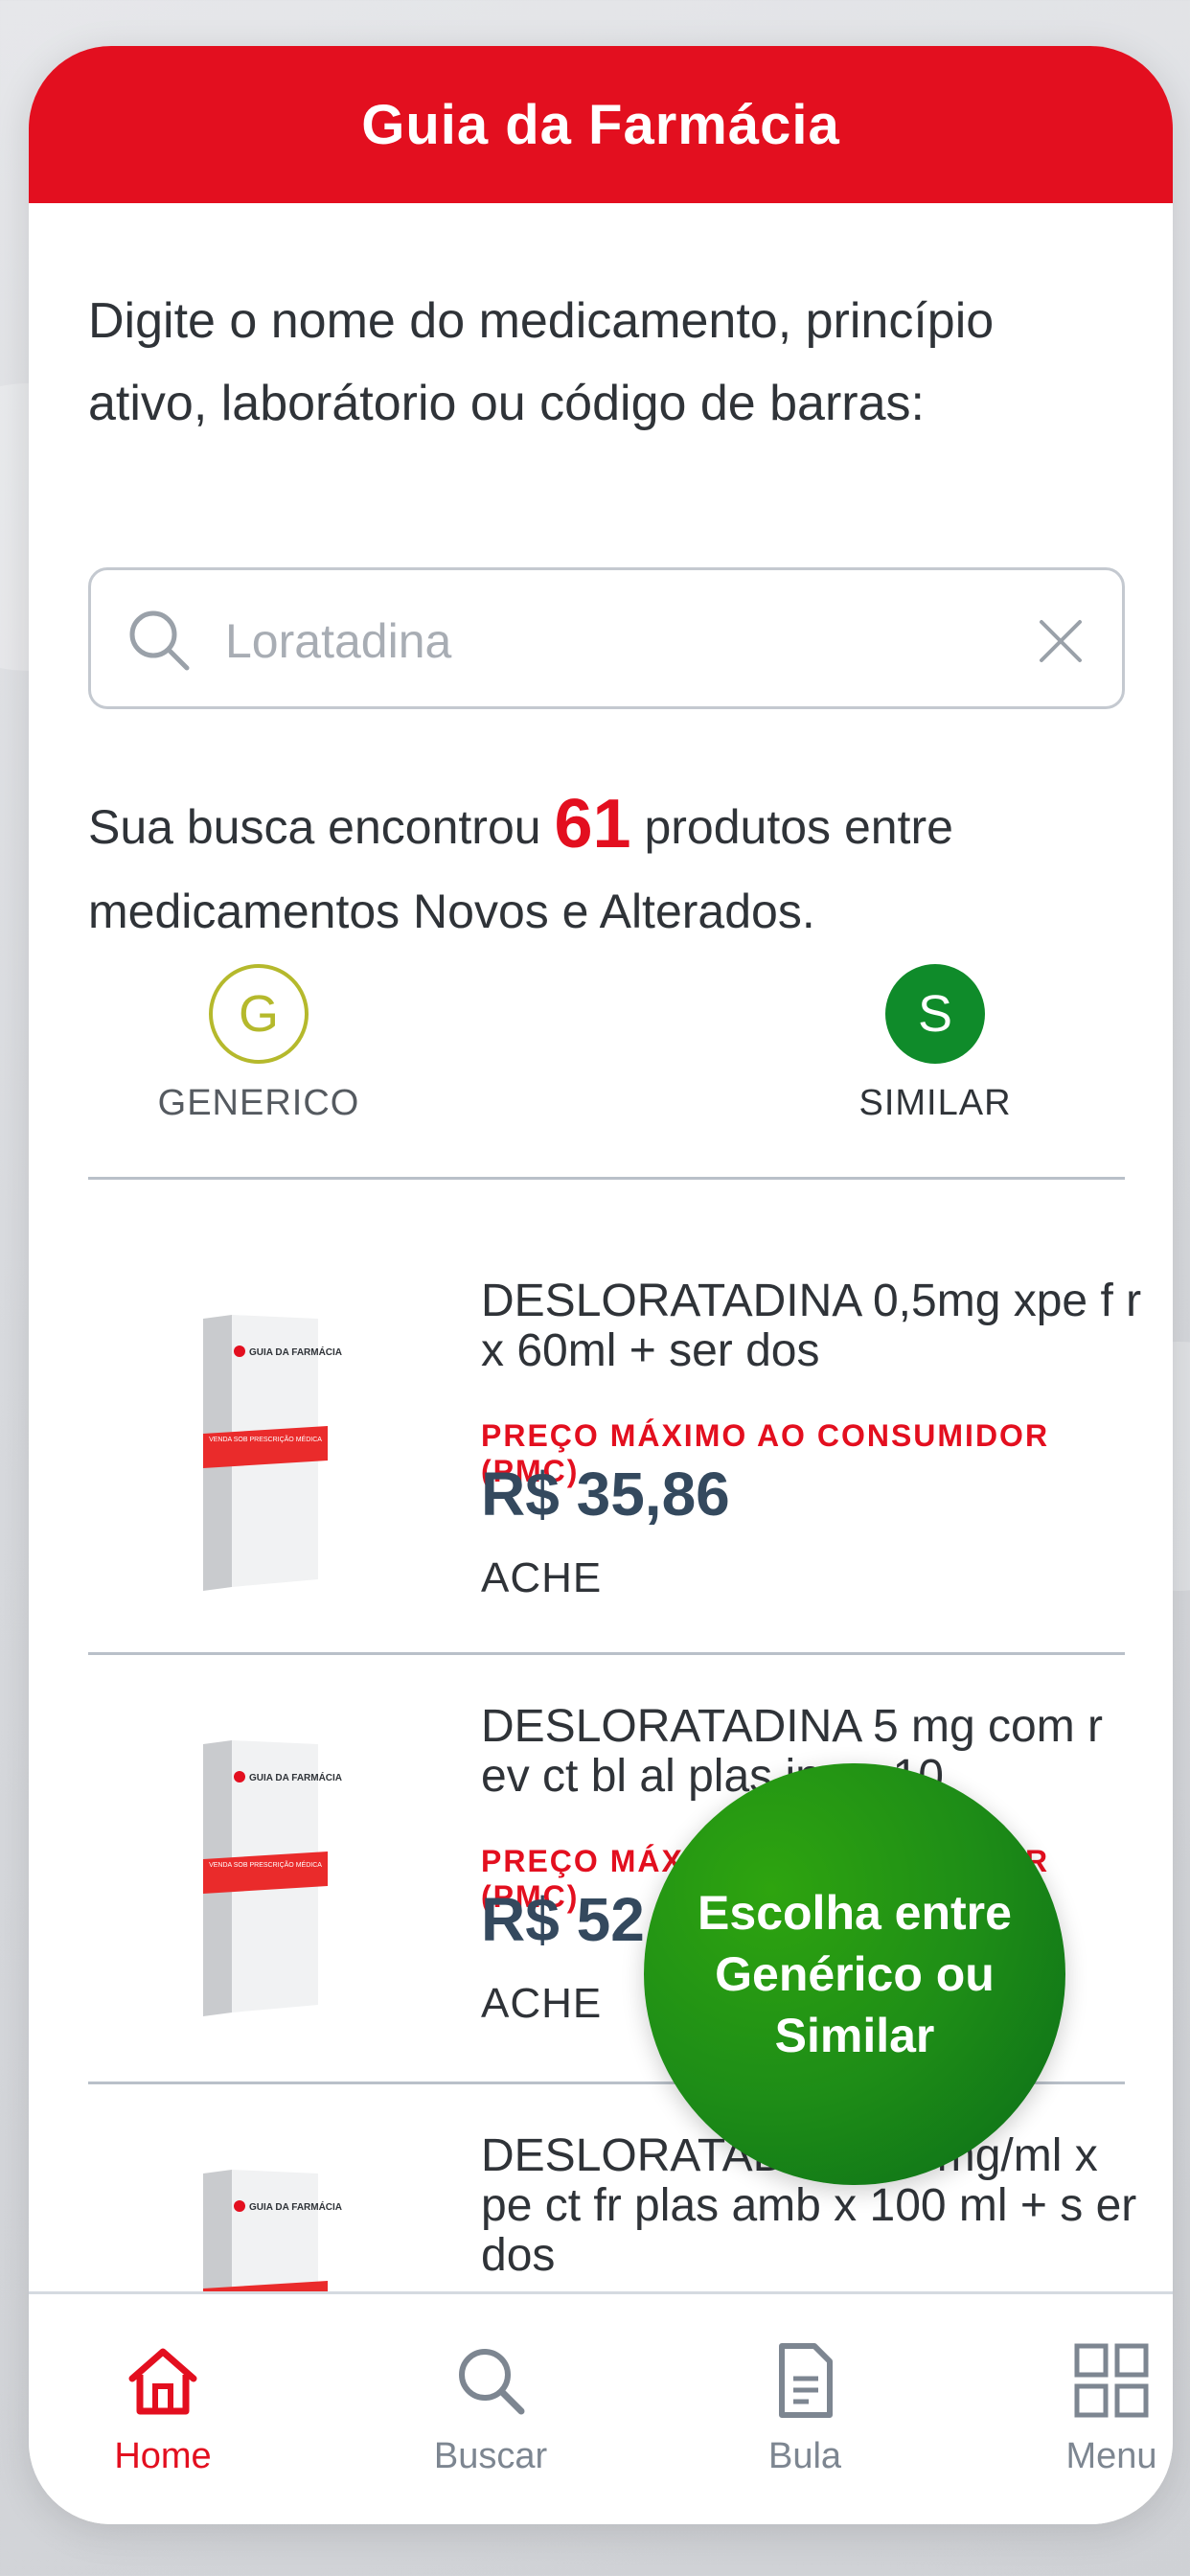 The width and height of the screenshot is (1190, 2576). Describe the element at coordinates (606, 1494) in the screenshot. I see `price-value: R$ 35,86` at that location.